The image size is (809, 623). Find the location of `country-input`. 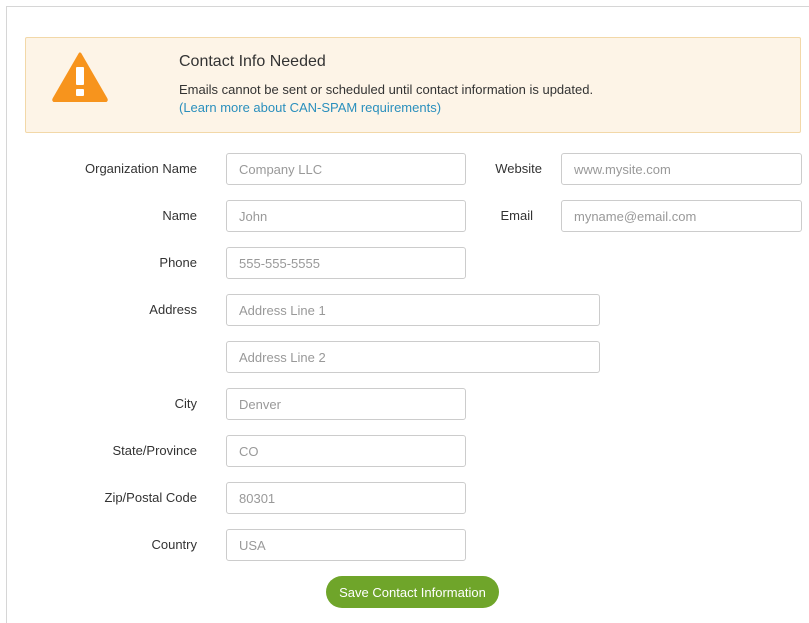

country-input is located at coordinates (346, 545).